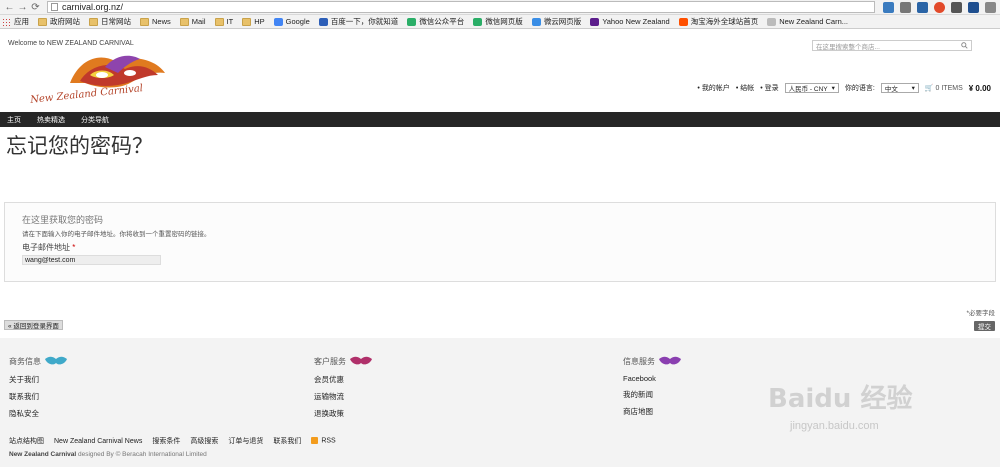  What do you see at coordinates (630, 21) in the screenshot?
I see `bookmark-item: Yahoo New Zealand` at bounding box center [630, 21].